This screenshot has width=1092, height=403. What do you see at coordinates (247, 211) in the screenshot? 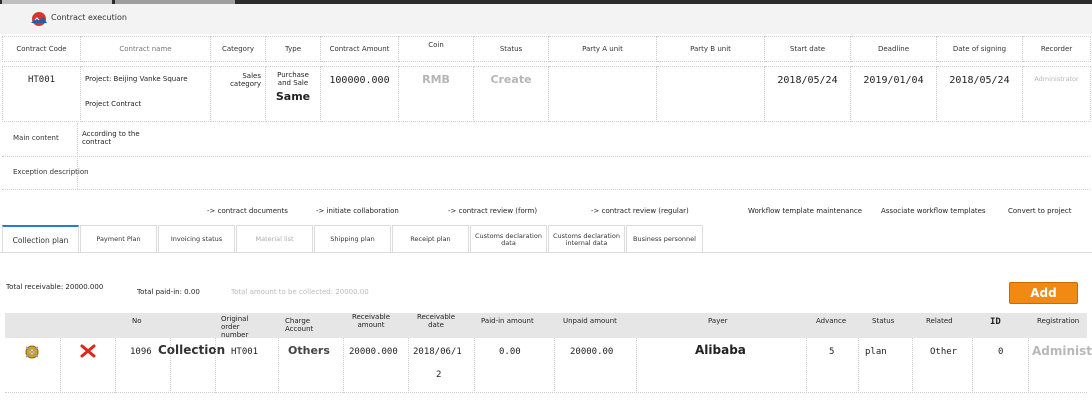
I see `link-contract-documents: -> contract documents` at bounding box center [247, 211].